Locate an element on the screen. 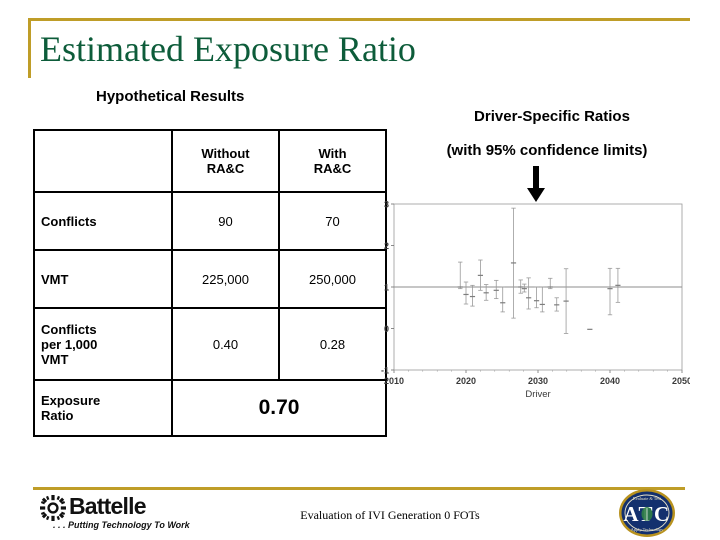  table-row-exposure-ratio: Exposure Ratio 0.70 is located at coordinates (210, 408).